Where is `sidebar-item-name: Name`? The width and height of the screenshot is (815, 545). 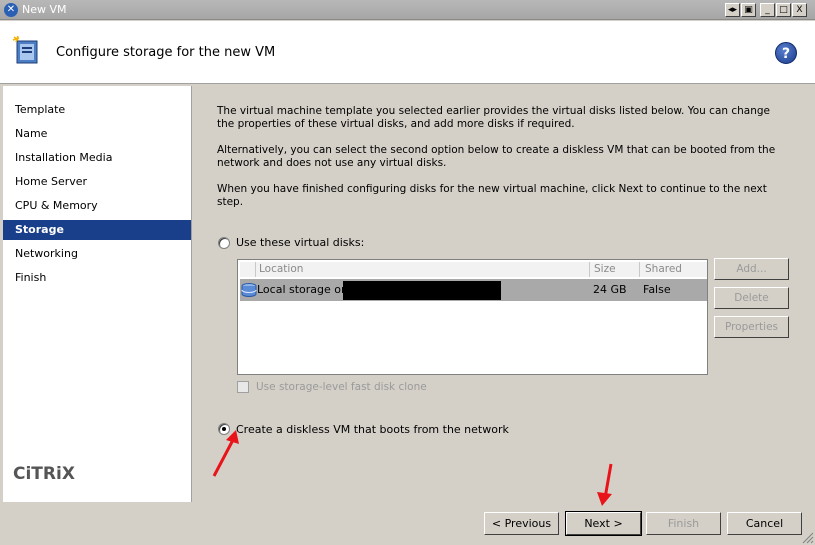
sidebar-item-name: Name is located at coordinates (97, 134).